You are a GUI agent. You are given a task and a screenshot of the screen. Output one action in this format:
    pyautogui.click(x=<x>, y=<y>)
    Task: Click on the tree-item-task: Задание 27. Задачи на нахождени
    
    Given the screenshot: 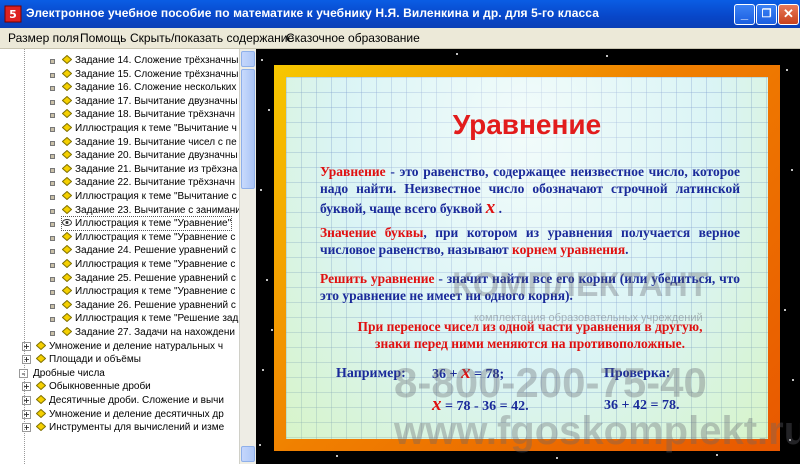 What is the action you would take?
    pyautogui.click(x=148, y=332)
    